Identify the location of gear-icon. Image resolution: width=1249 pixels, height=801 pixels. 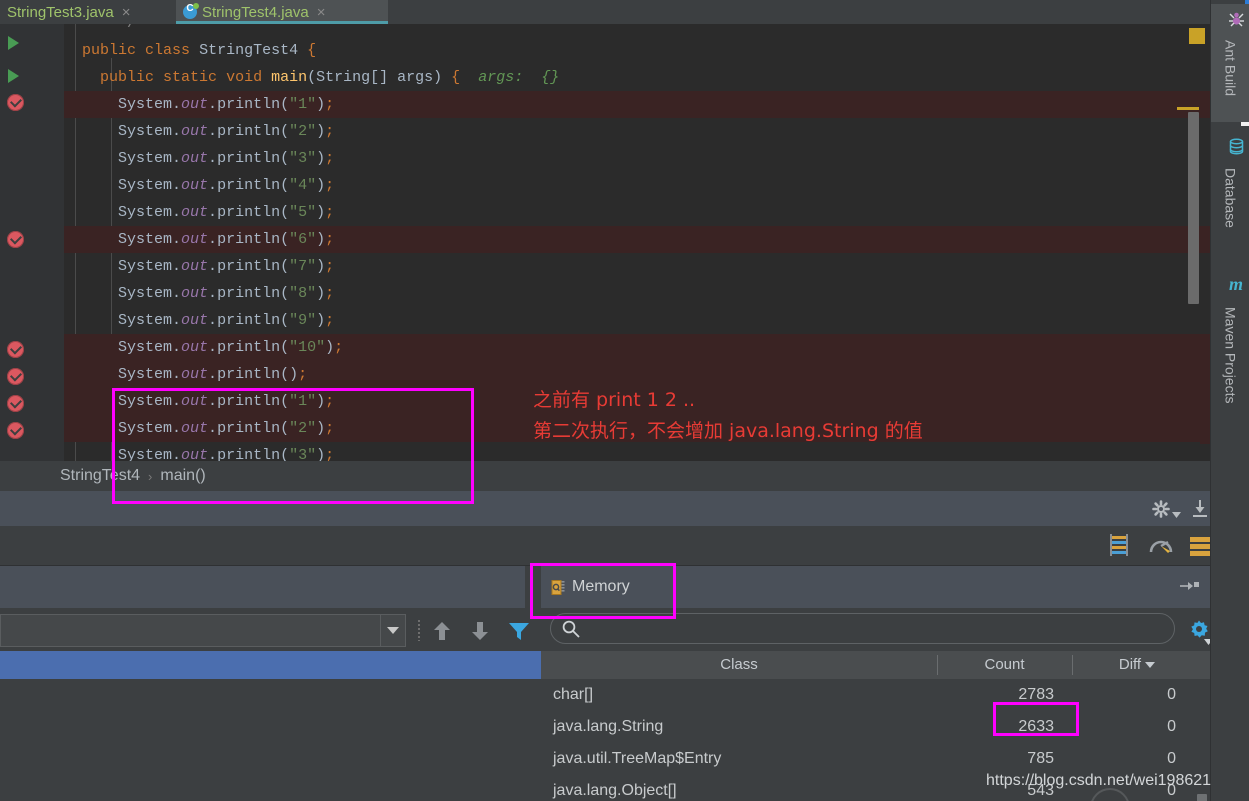
(1161, 511).